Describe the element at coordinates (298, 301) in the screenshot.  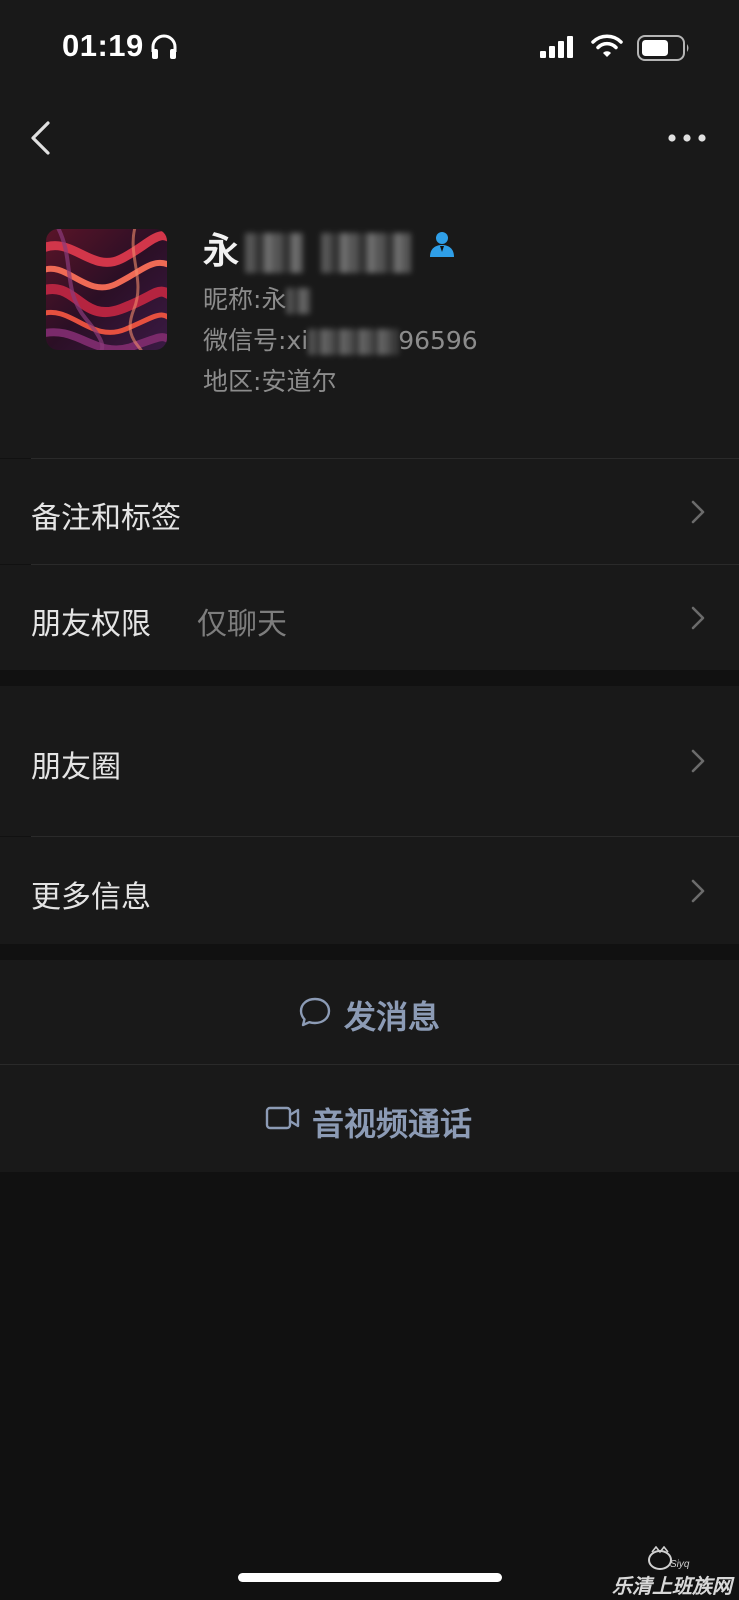
I see `nickname-redaction` at that location.